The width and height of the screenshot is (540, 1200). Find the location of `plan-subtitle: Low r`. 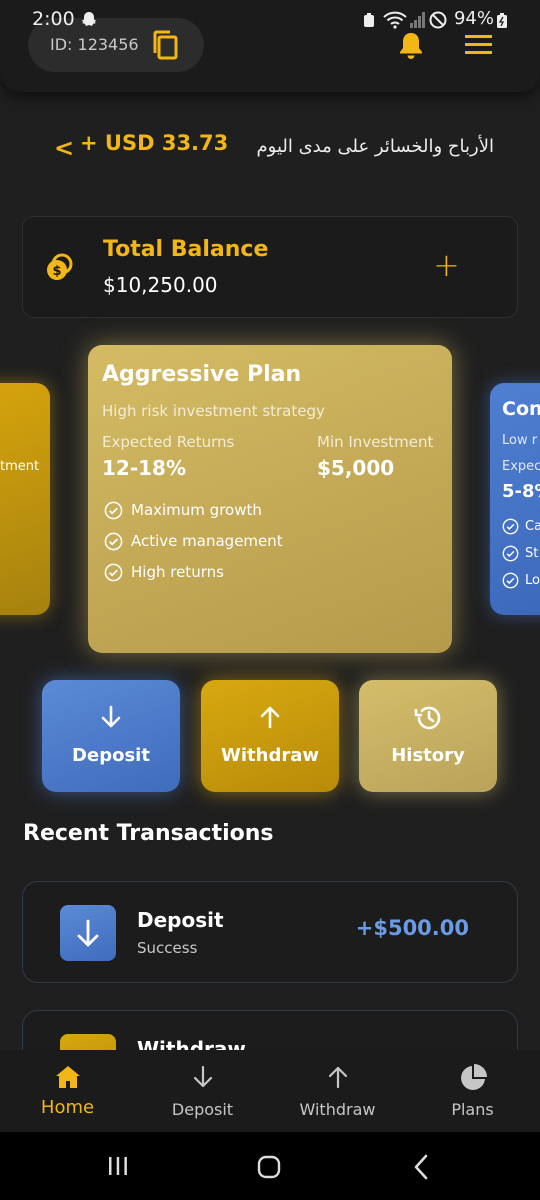

plan-subtitle: Low r is located at coordinates (520, 440).